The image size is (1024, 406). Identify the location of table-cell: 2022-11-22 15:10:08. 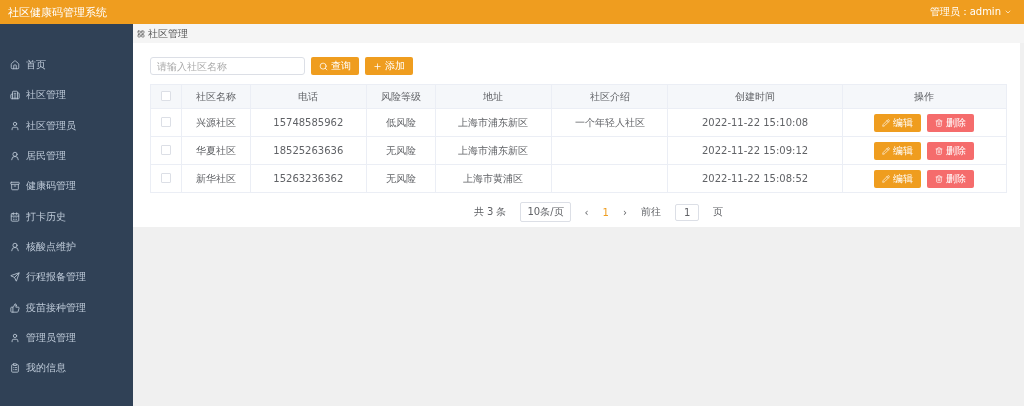
(755, 122).